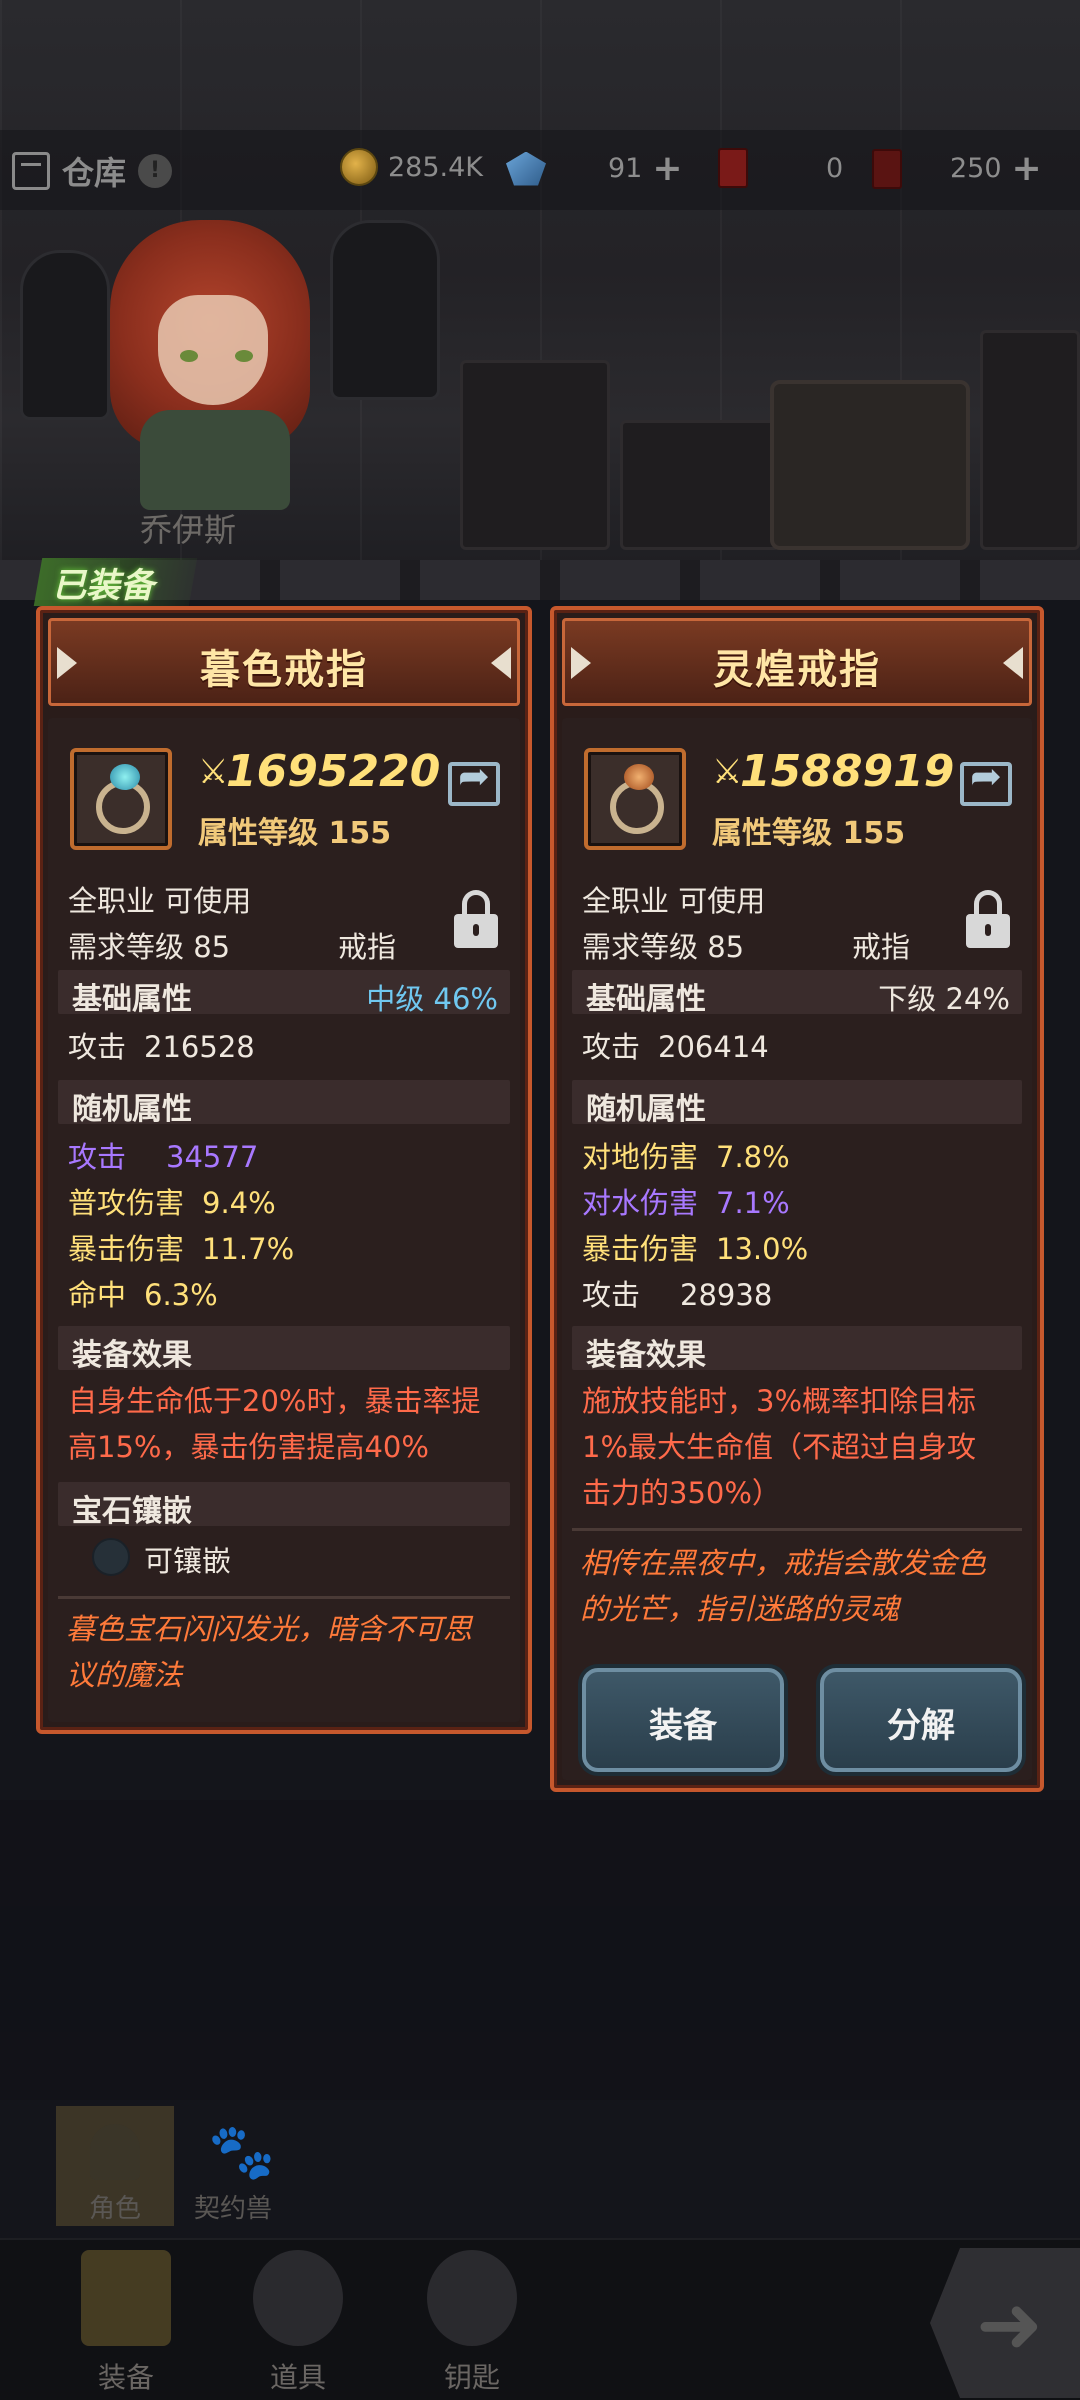 The height and width of the screenshot is (2400, 1080). What do you see at coordinates (713, 1047) in the screenshot?
I see `stat-value: 206414` at bounding box center [713, 1047].